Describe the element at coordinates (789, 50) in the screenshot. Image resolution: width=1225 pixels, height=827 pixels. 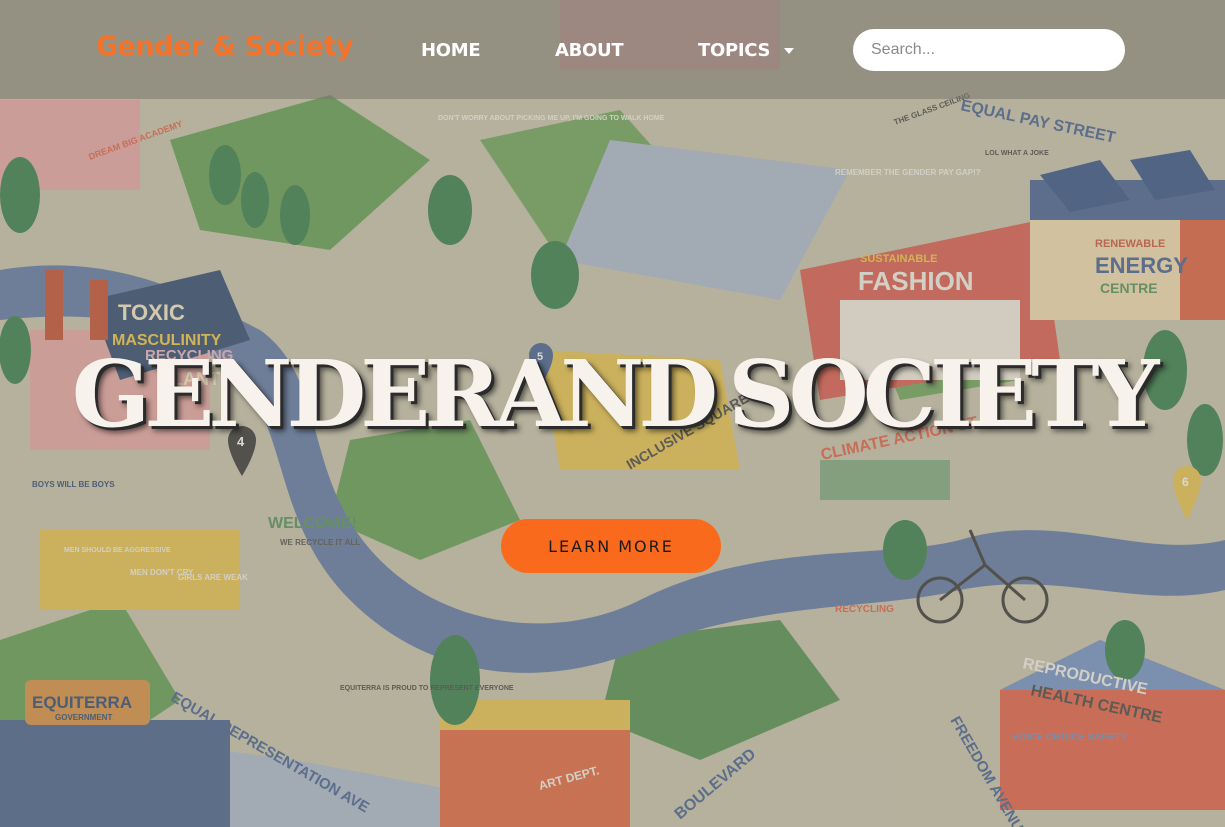
I see `caret-down-icon` at that location.